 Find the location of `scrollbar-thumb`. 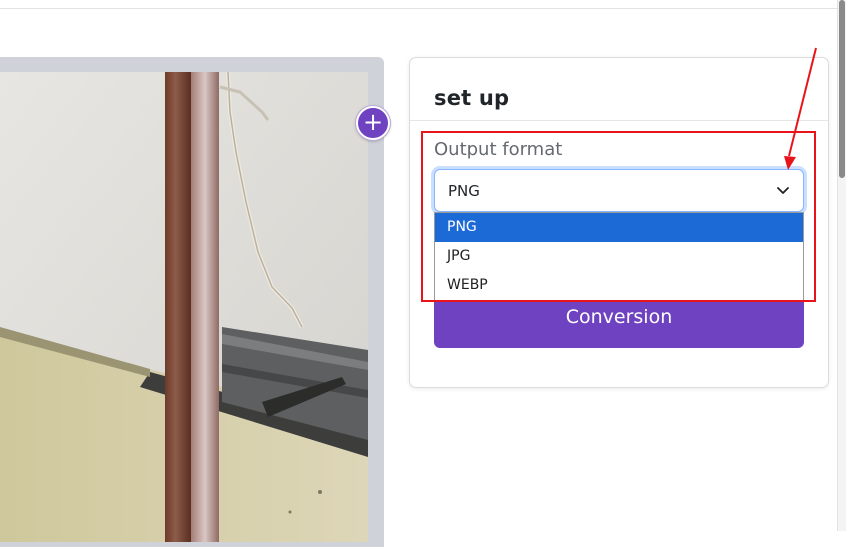

scrollbar-thumb is located at coordinates (842, 89).